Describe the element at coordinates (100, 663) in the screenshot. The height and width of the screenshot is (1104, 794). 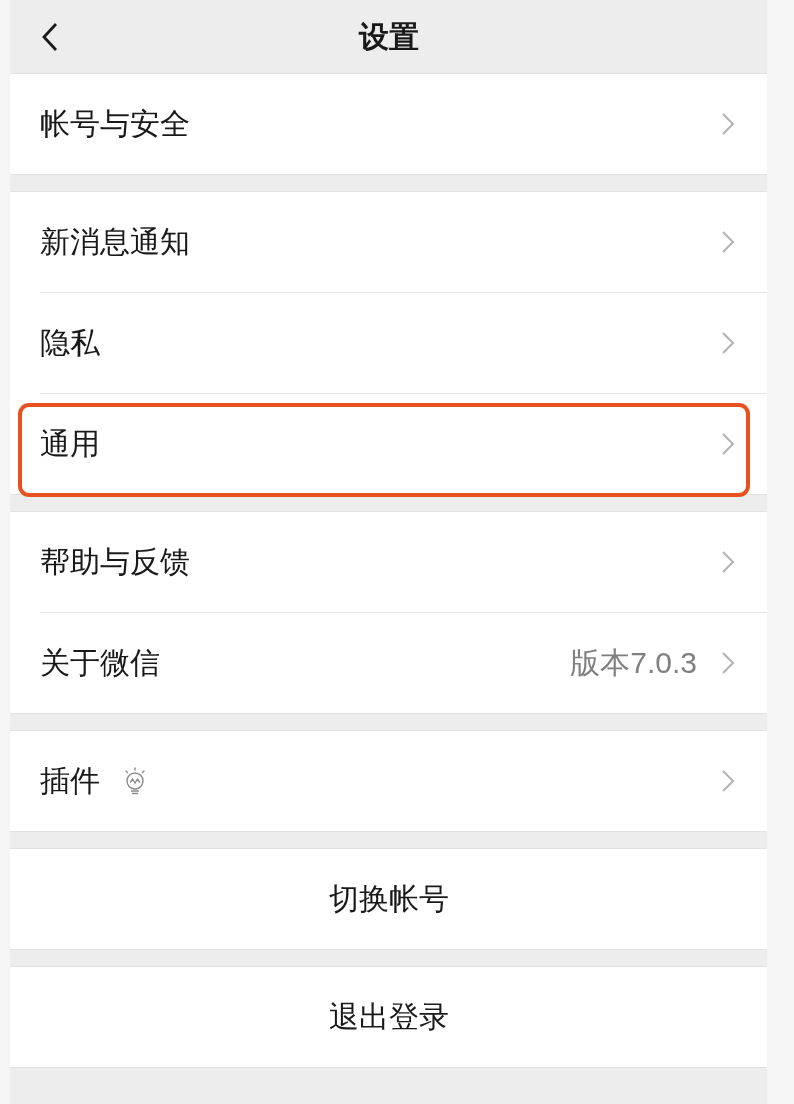
I see `row-label: 关于微信` at that location.